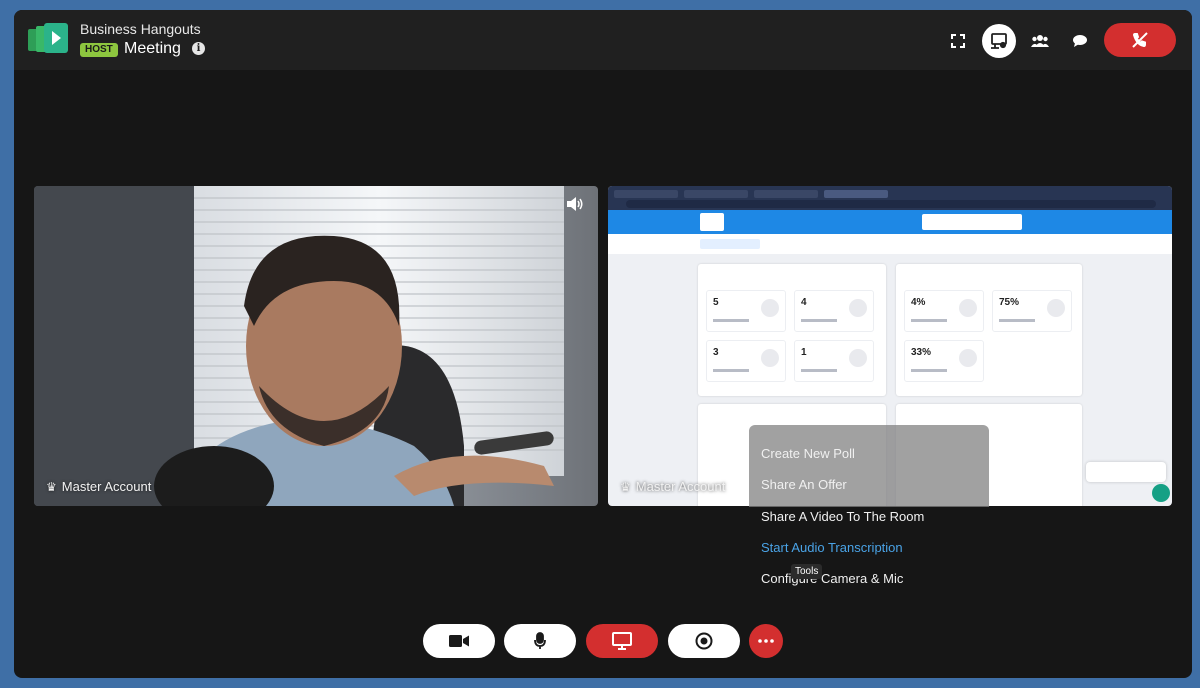 Image resolution: width=1200 pixels, height=688 pixels. I want to click on shared-app-nav, so click(890, 222).